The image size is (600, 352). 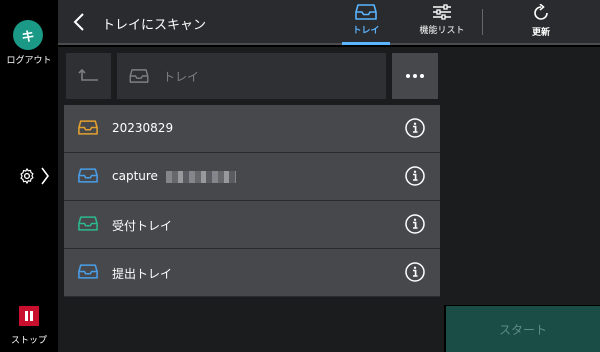 What do you see at coordinates (540, 33) in the screenshot?
I see `refresh-label: 更新` at bounding box center [540, 33].